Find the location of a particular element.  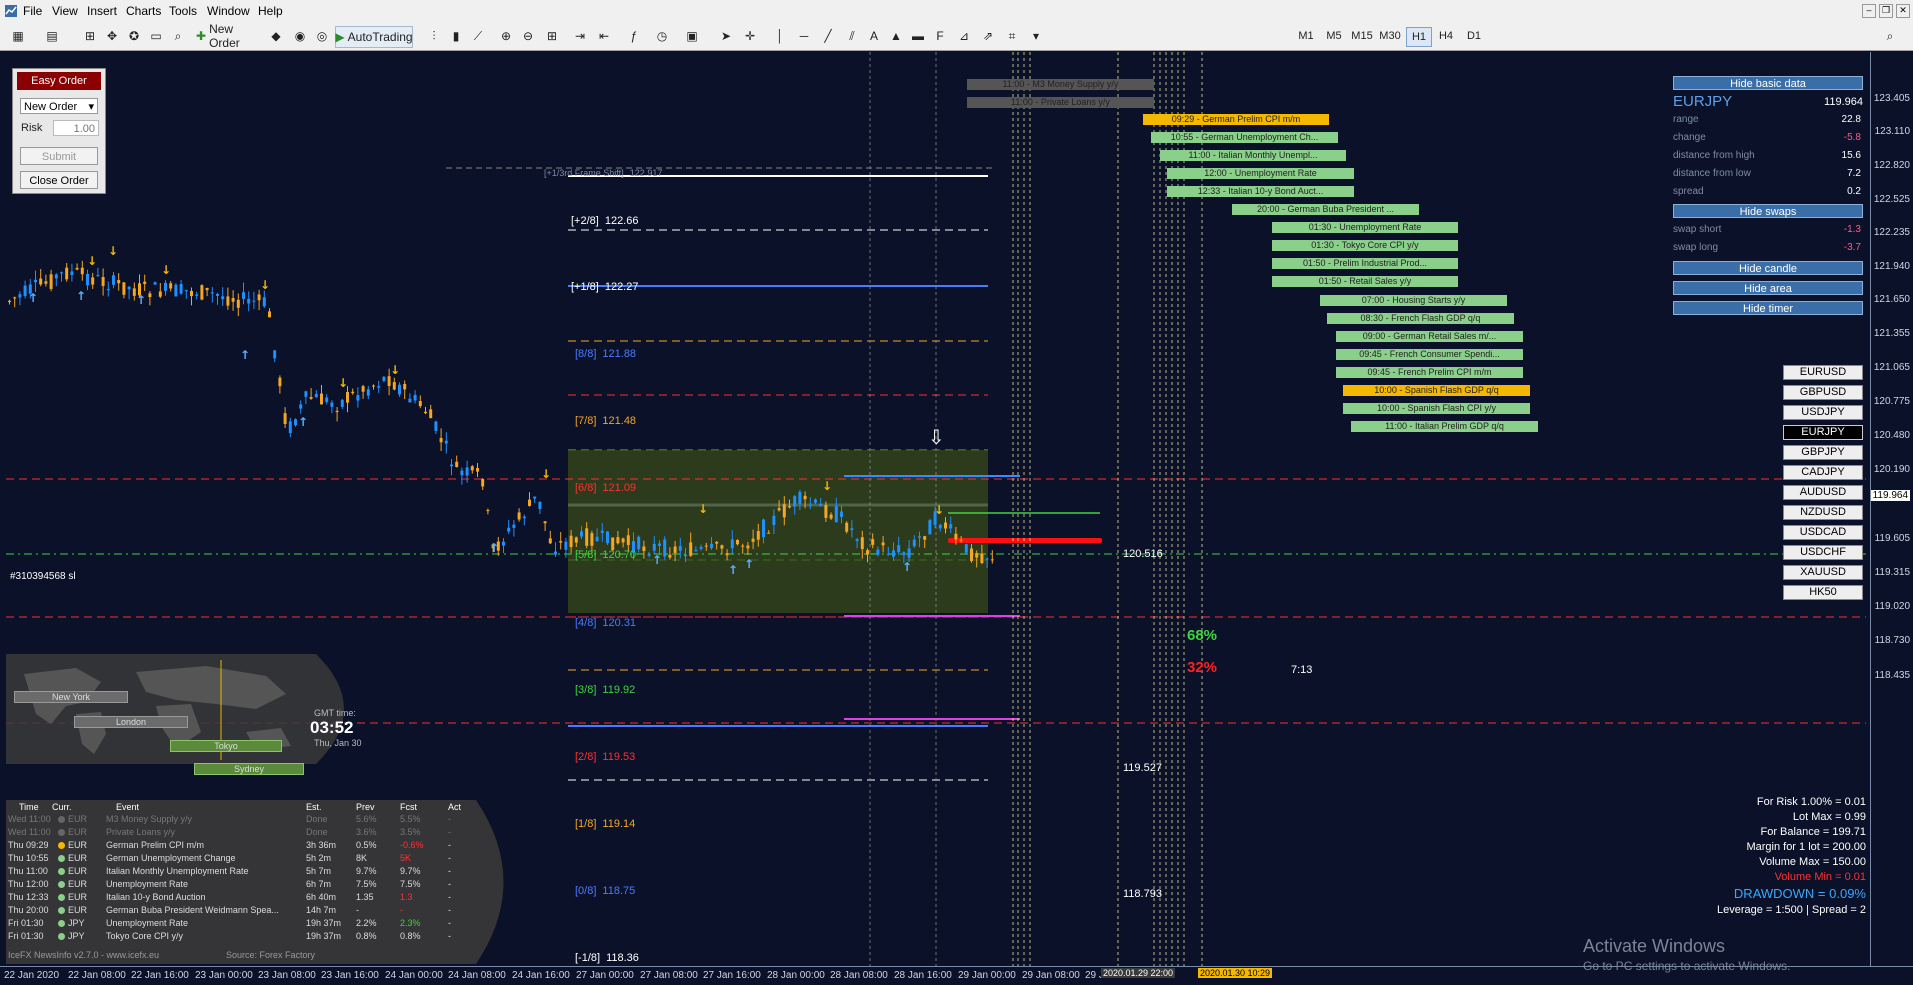

menu-insert: Insert is located at coordinates (102, 11).